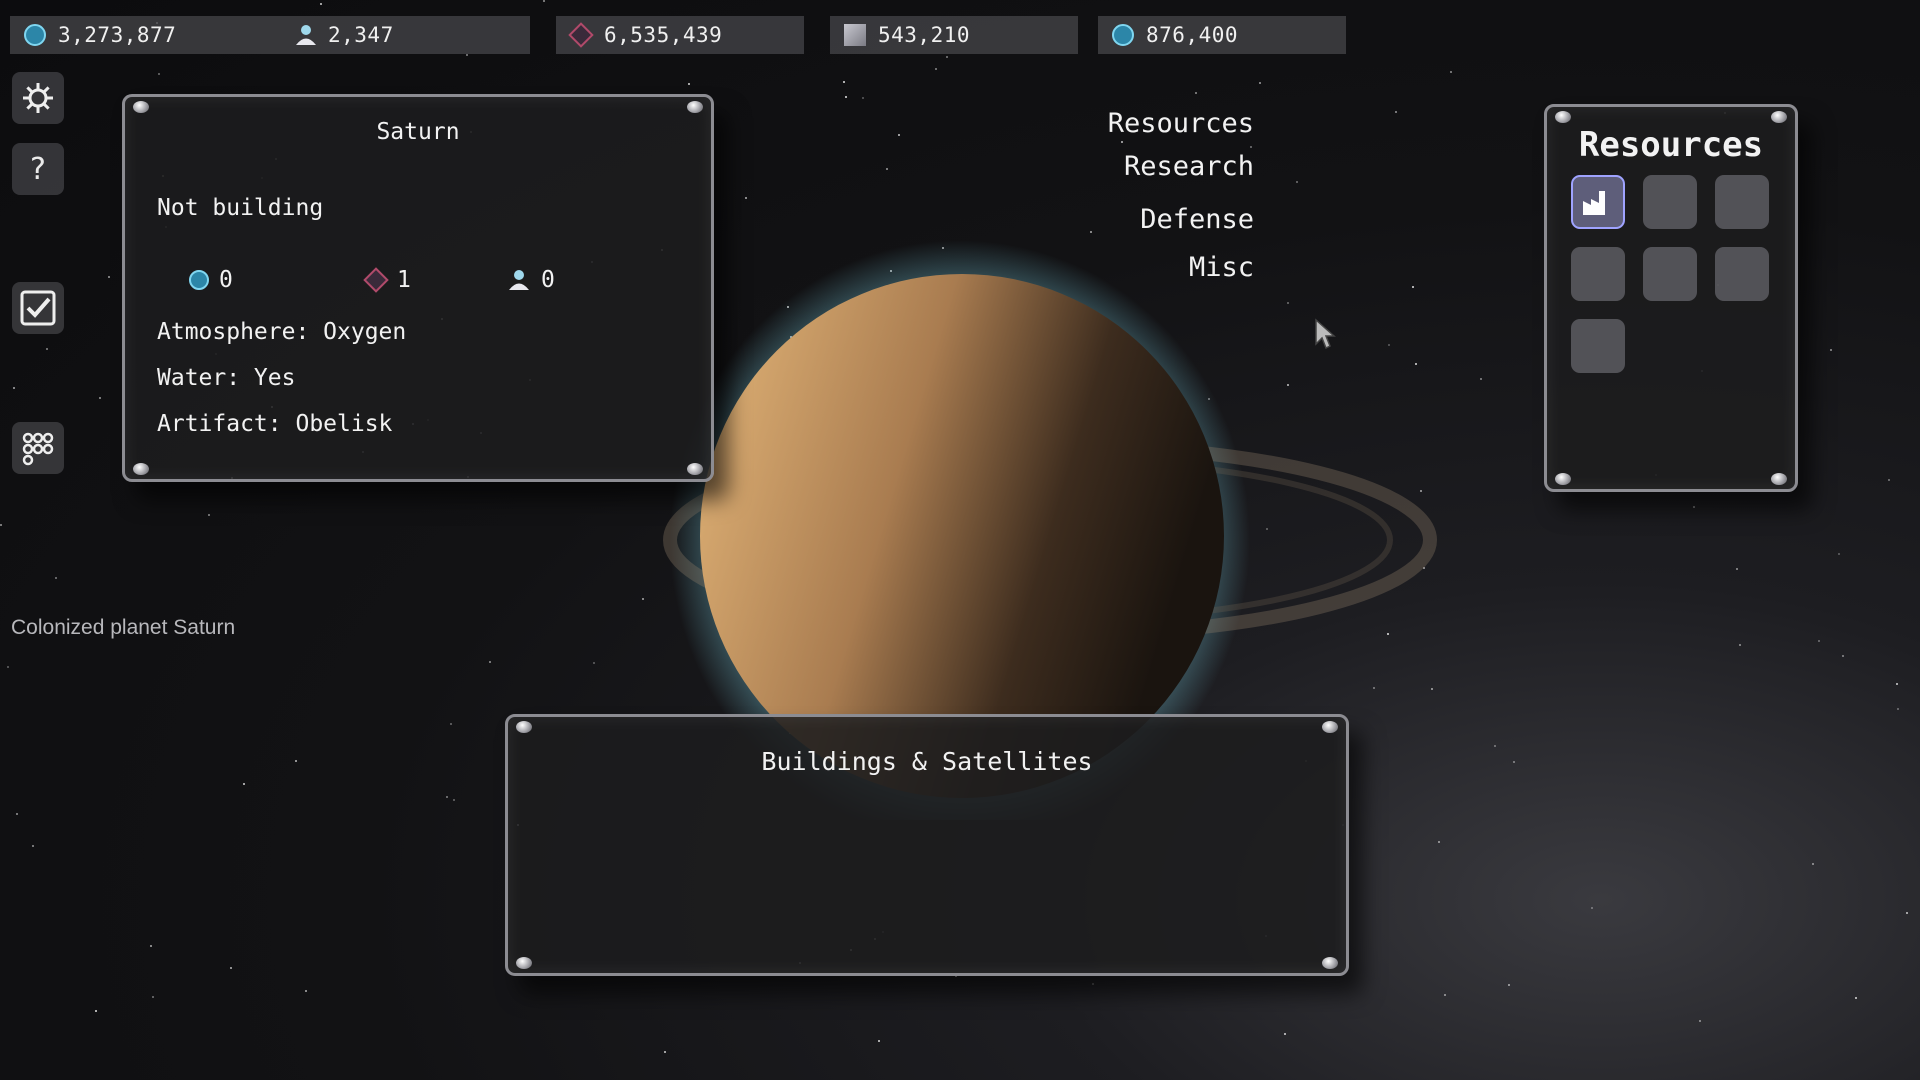  Describe the element at coordinates (1671, 145) in the screenshot. I see `resources-panel-title: Resources` at that location.